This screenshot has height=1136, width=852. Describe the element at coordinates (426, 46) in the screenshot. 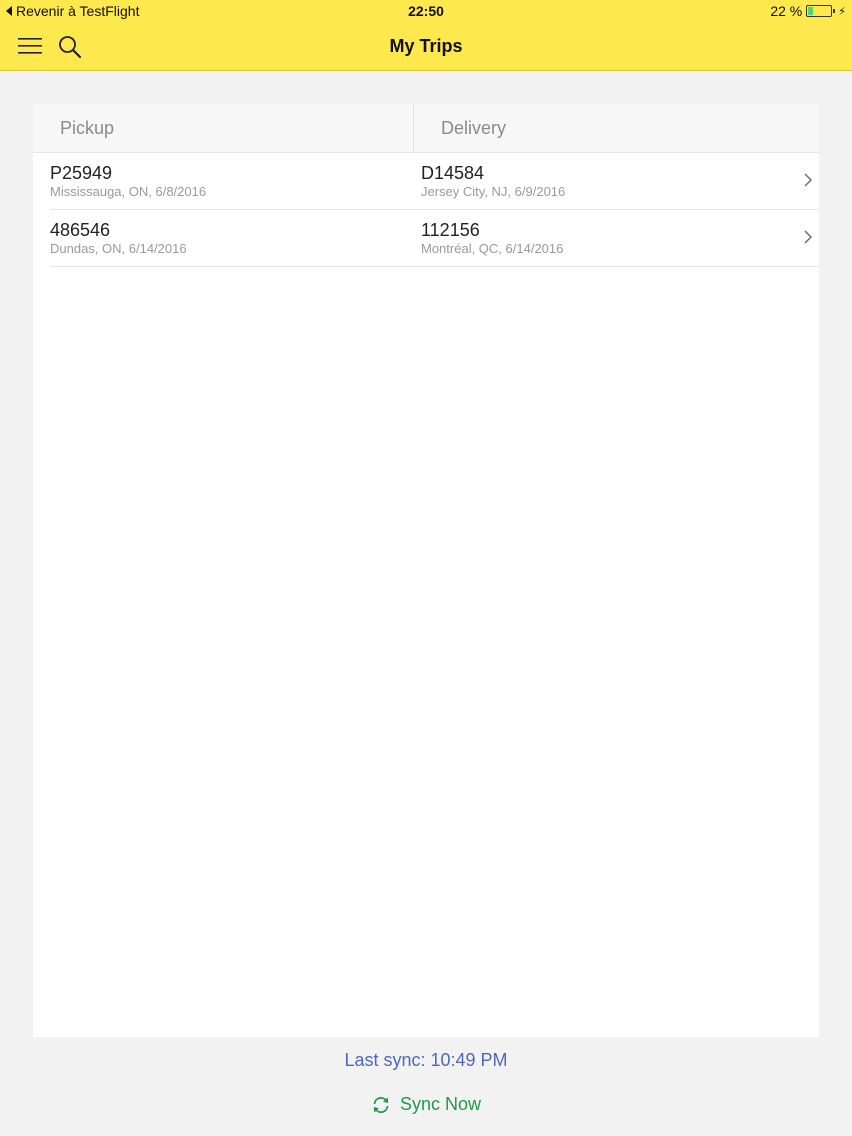

I see `page-title: My Trips` at that location.